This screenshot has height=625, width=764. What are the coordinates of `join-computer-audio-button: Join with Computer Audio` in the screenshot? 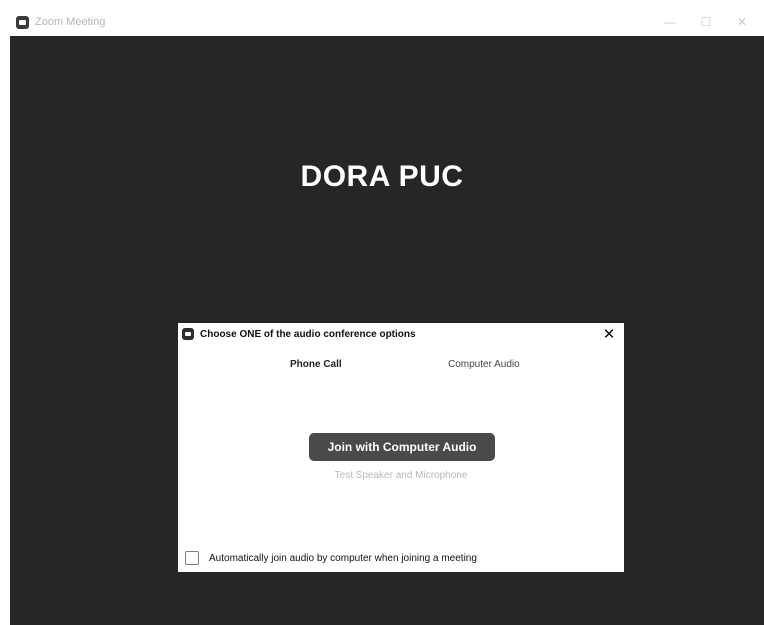 It's located at (402, 447).